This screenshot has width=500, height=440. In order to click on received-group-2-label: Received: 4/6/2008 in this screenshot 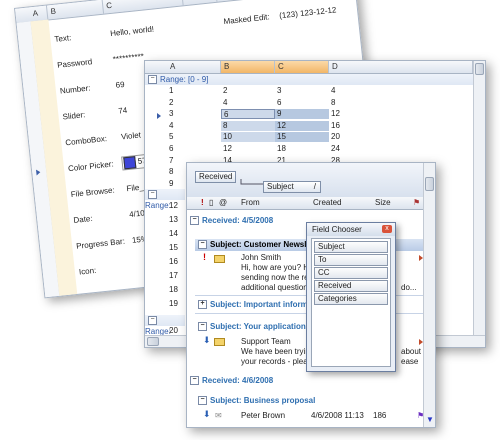, I will do `click(238, 380)`.